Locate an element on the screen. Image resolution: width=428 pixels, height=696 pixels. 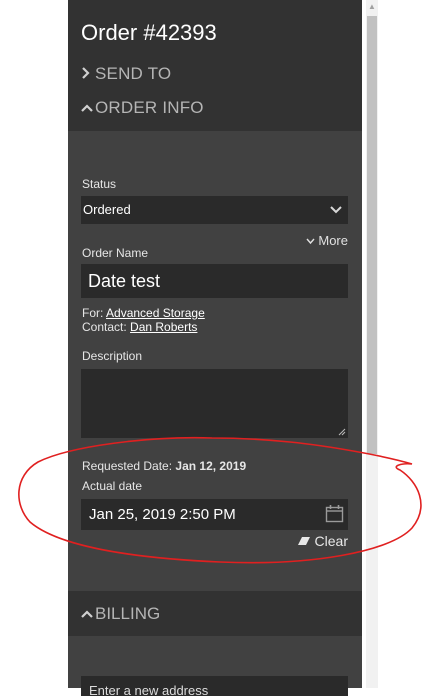
order-name-label: Order Name is located at coordinates (115, 253).